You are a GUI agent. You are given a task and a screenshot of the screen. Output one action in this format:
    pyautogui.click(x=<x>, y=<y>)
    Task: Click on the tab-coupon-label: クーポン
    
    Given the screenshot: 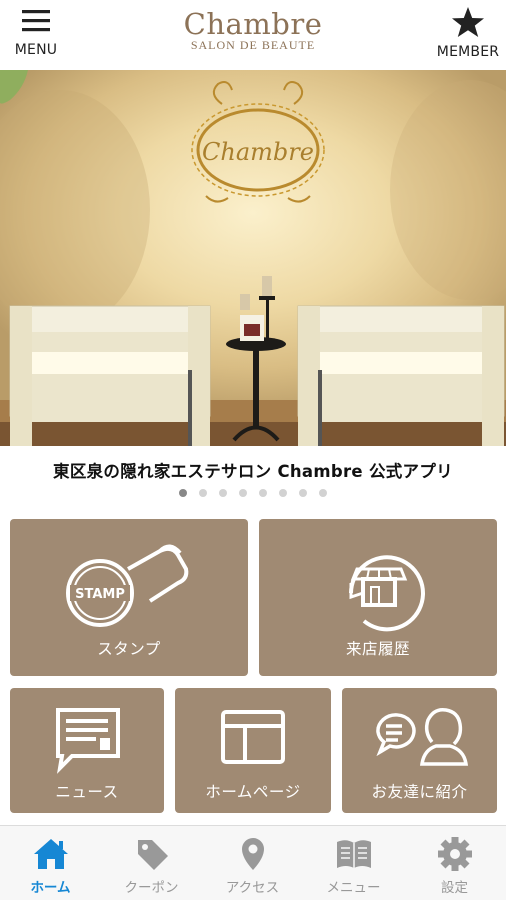 What is the action you would take?
    pyautogui.click(x=151, y=888)
    